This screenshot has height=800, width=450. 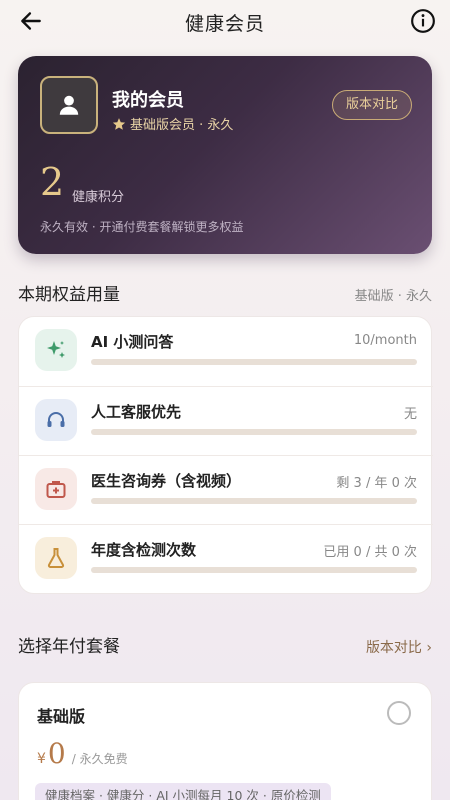 I want to click on usage-item: 医生咨询券（含视频） 剩 3 / 年 0 次, so click(x=226, y=489).